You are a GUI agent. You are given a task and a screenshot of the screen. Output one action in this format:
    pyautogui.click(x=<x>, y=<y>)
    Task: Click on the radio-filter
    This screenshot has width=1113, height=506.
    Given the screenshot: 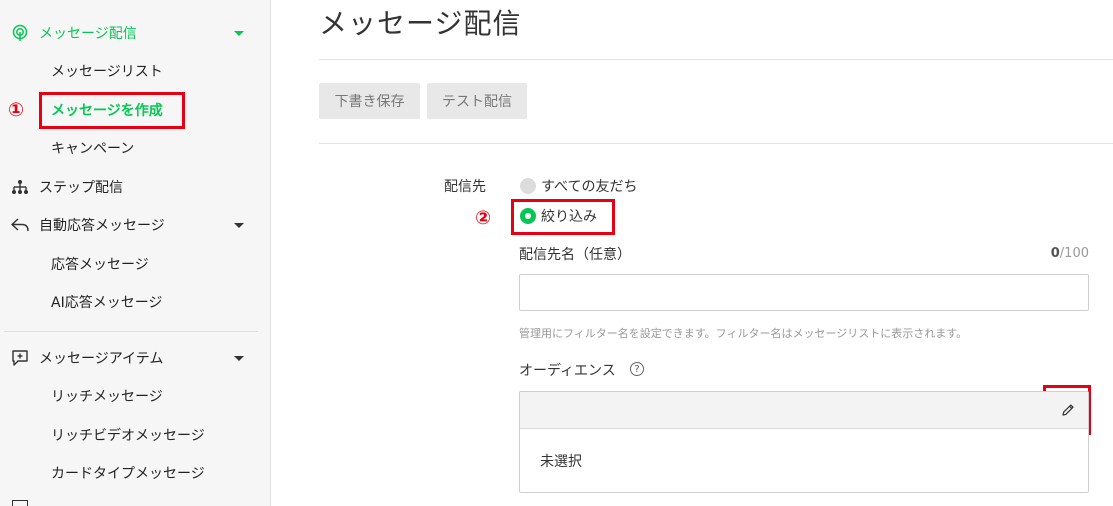 What is the action you would take?
    pyautogui.click(x=528, y=216)
    